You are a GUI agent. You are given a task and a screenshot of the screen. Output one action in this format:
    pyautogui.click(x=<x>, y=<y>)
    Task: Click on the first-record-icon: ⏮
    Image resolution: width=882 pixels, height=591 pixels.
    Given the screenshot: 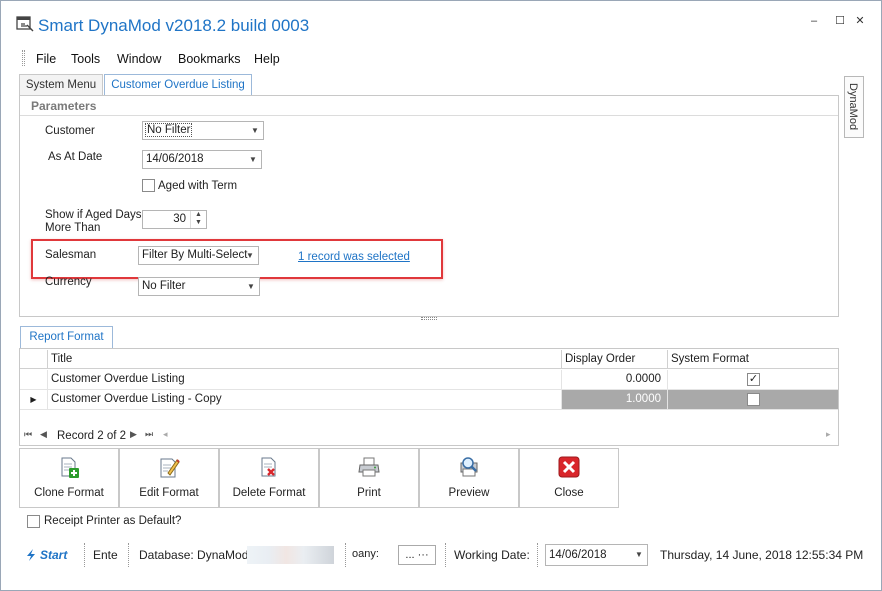 What is the action you would take?
    pyautogui.click(x=28, y=434)
    